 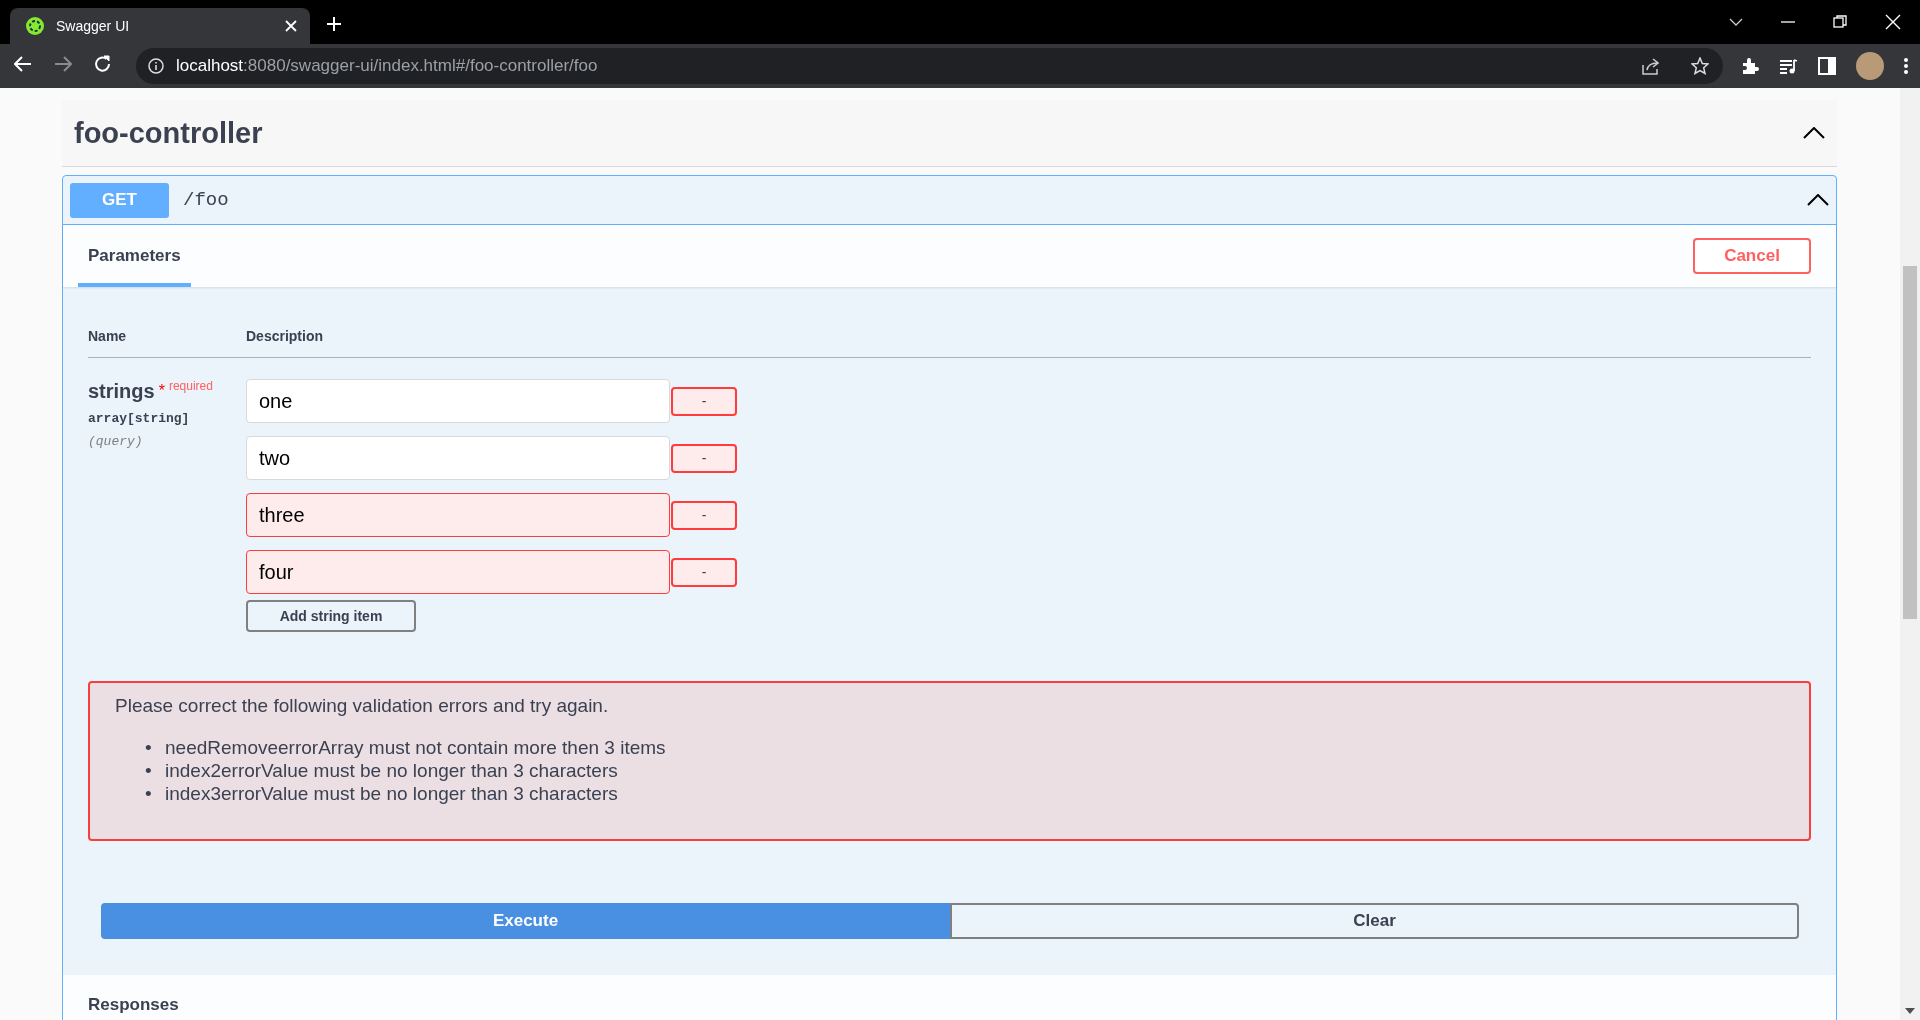 I want to click on parameter-location: (query), so click(x=116, y=441).